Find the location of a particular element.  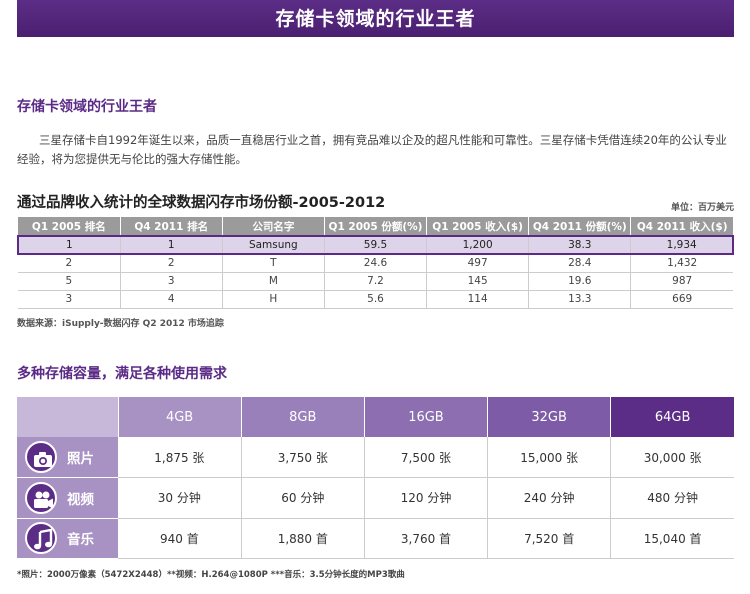

table-cell: 59.5 is located at coordinates (376, 245).